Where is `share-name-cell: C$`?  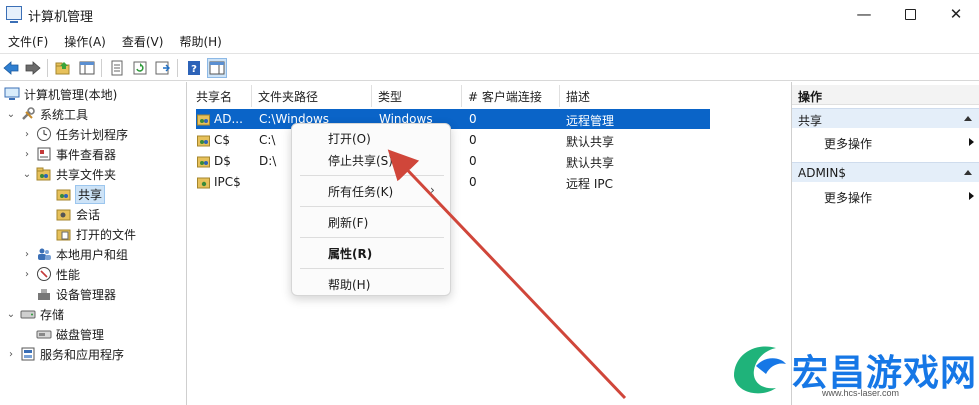 share-name-cell: C$ is located at coordinates (222, 140).